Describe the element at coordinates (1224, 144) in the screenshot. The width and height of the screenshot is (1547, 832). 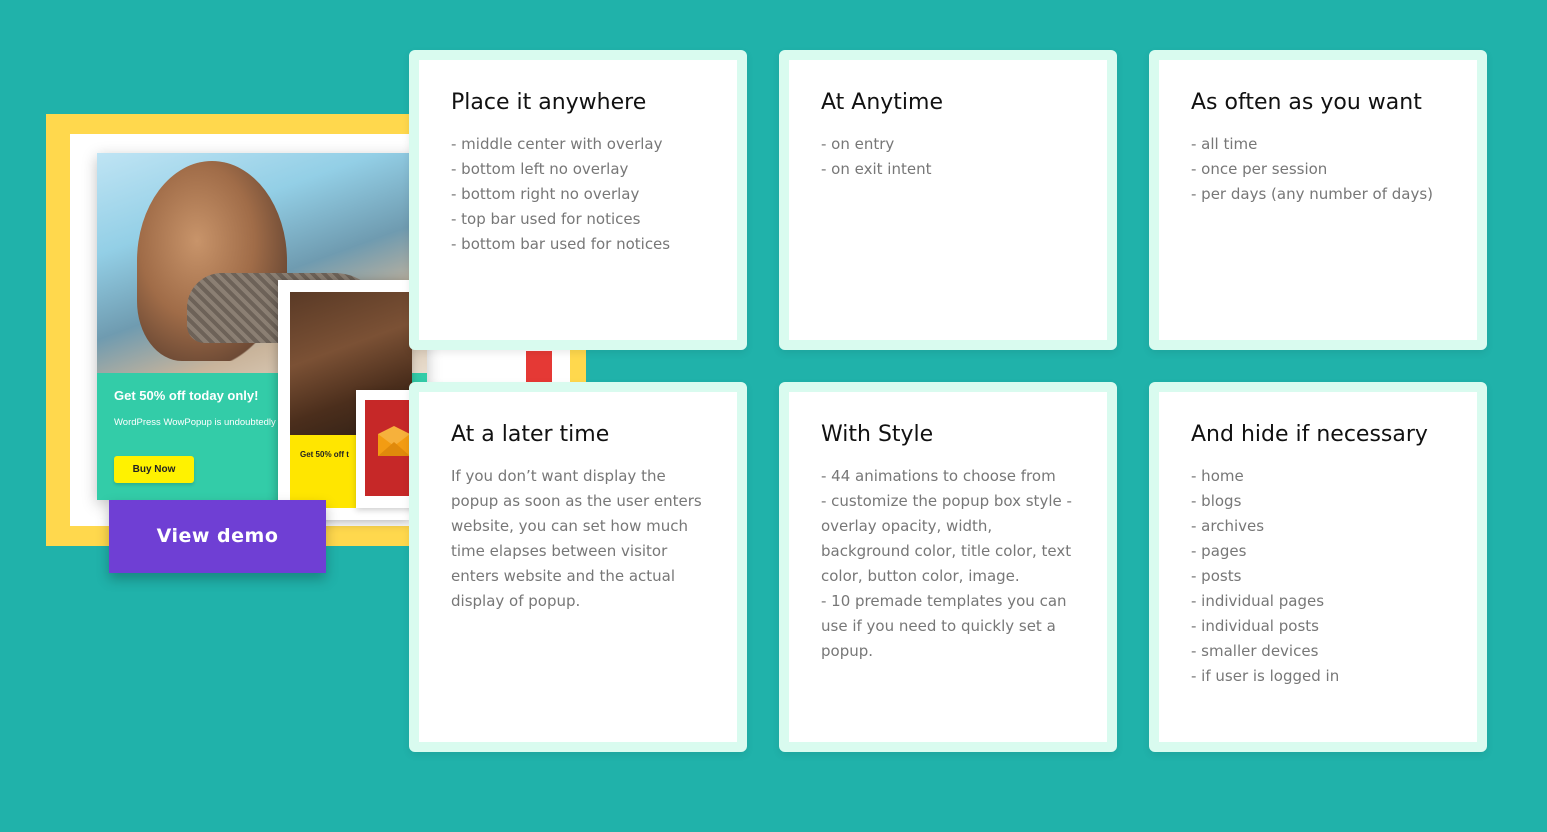
I see `list-item: - all time` at that location.